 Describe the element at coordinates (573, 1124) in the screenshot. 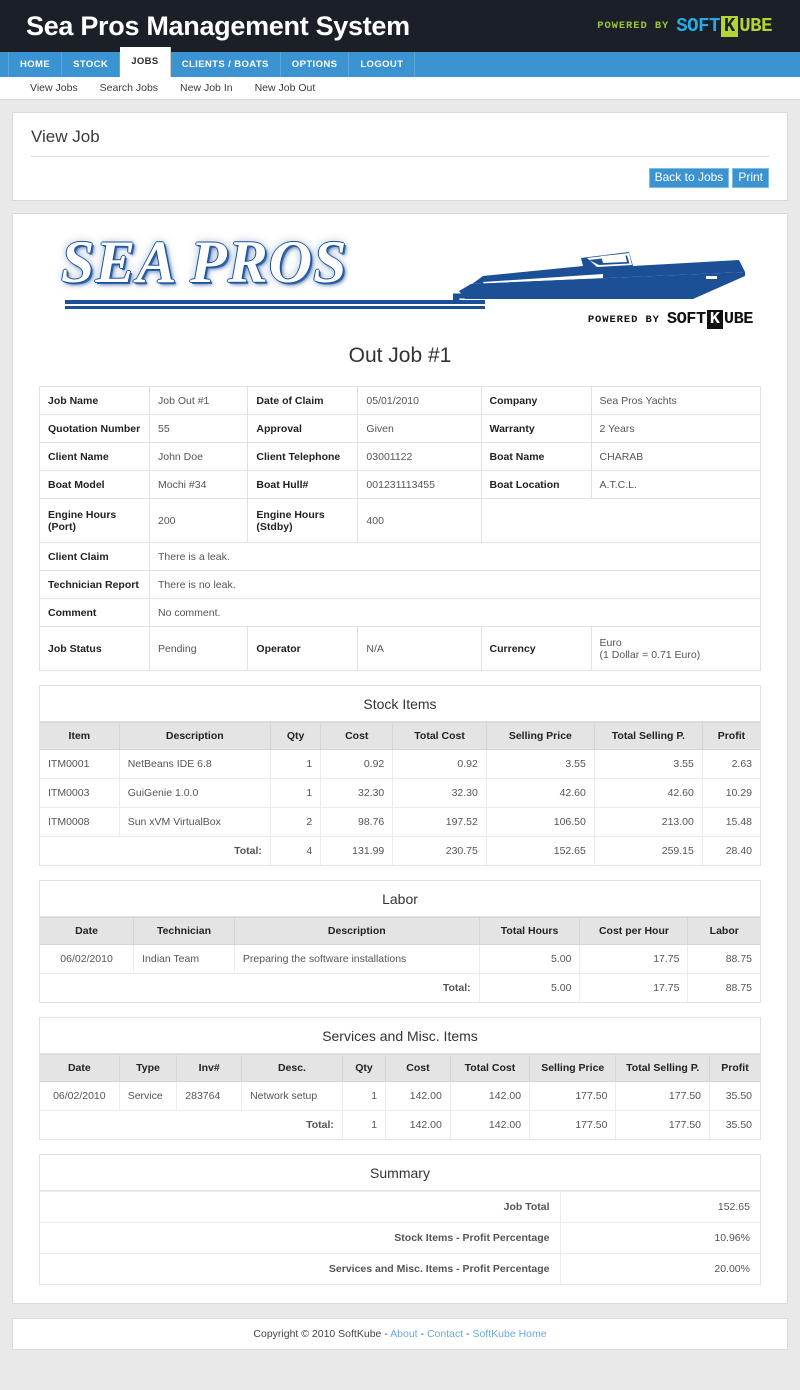

I see `services-total-selling-price: 177.50` at that location.